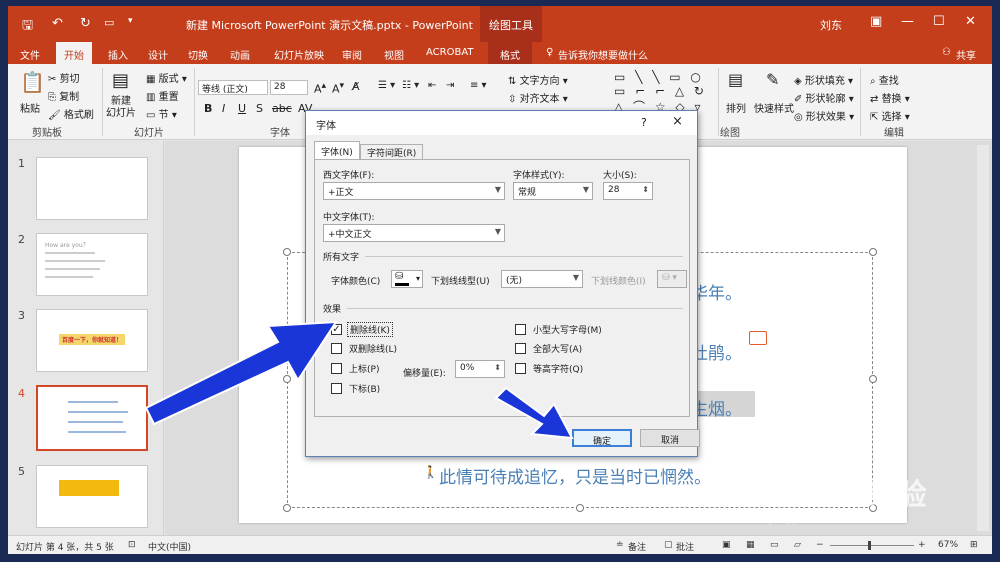  Describe the element at coordinates (774, 107) in the screenshot. I see `quick-styles-button: 快速样式` at that location.